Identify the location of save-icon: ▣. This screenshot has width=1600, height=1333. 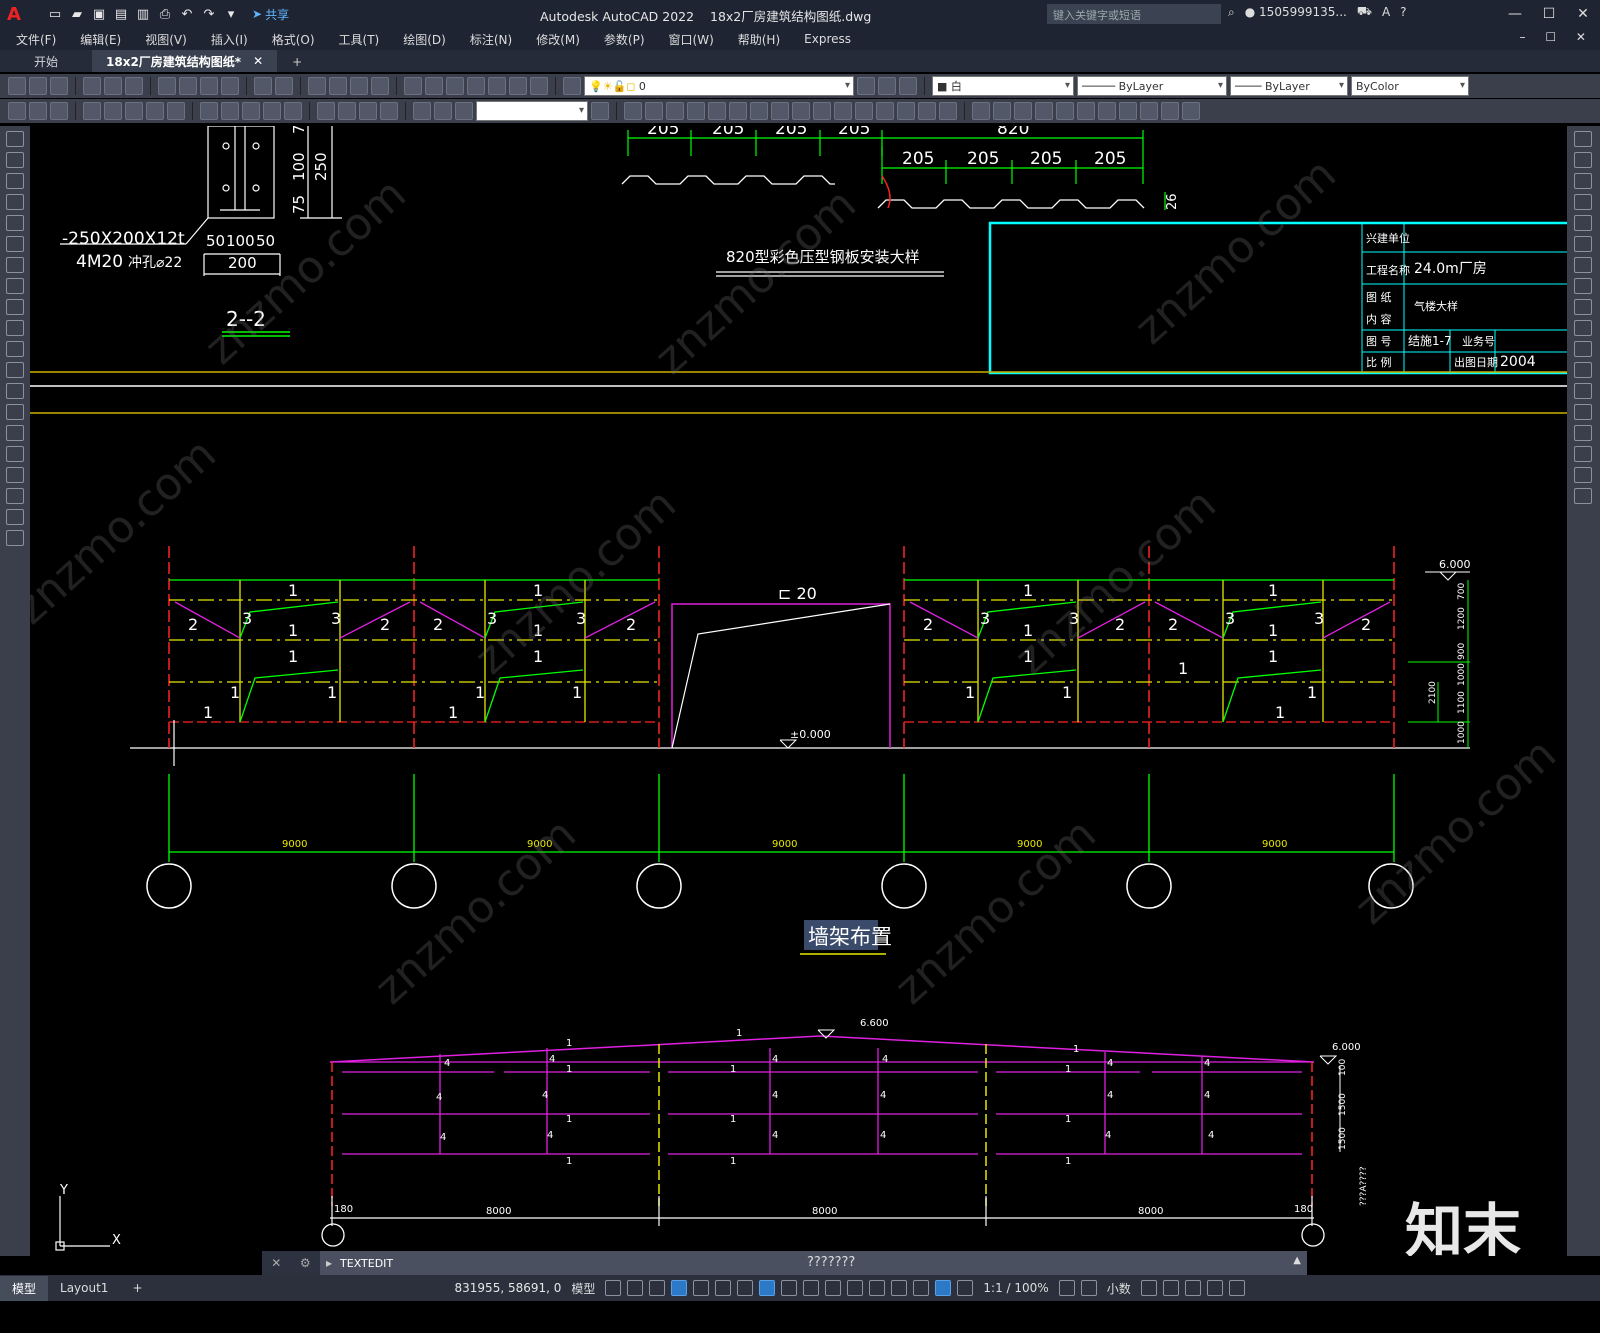
(99, 14).